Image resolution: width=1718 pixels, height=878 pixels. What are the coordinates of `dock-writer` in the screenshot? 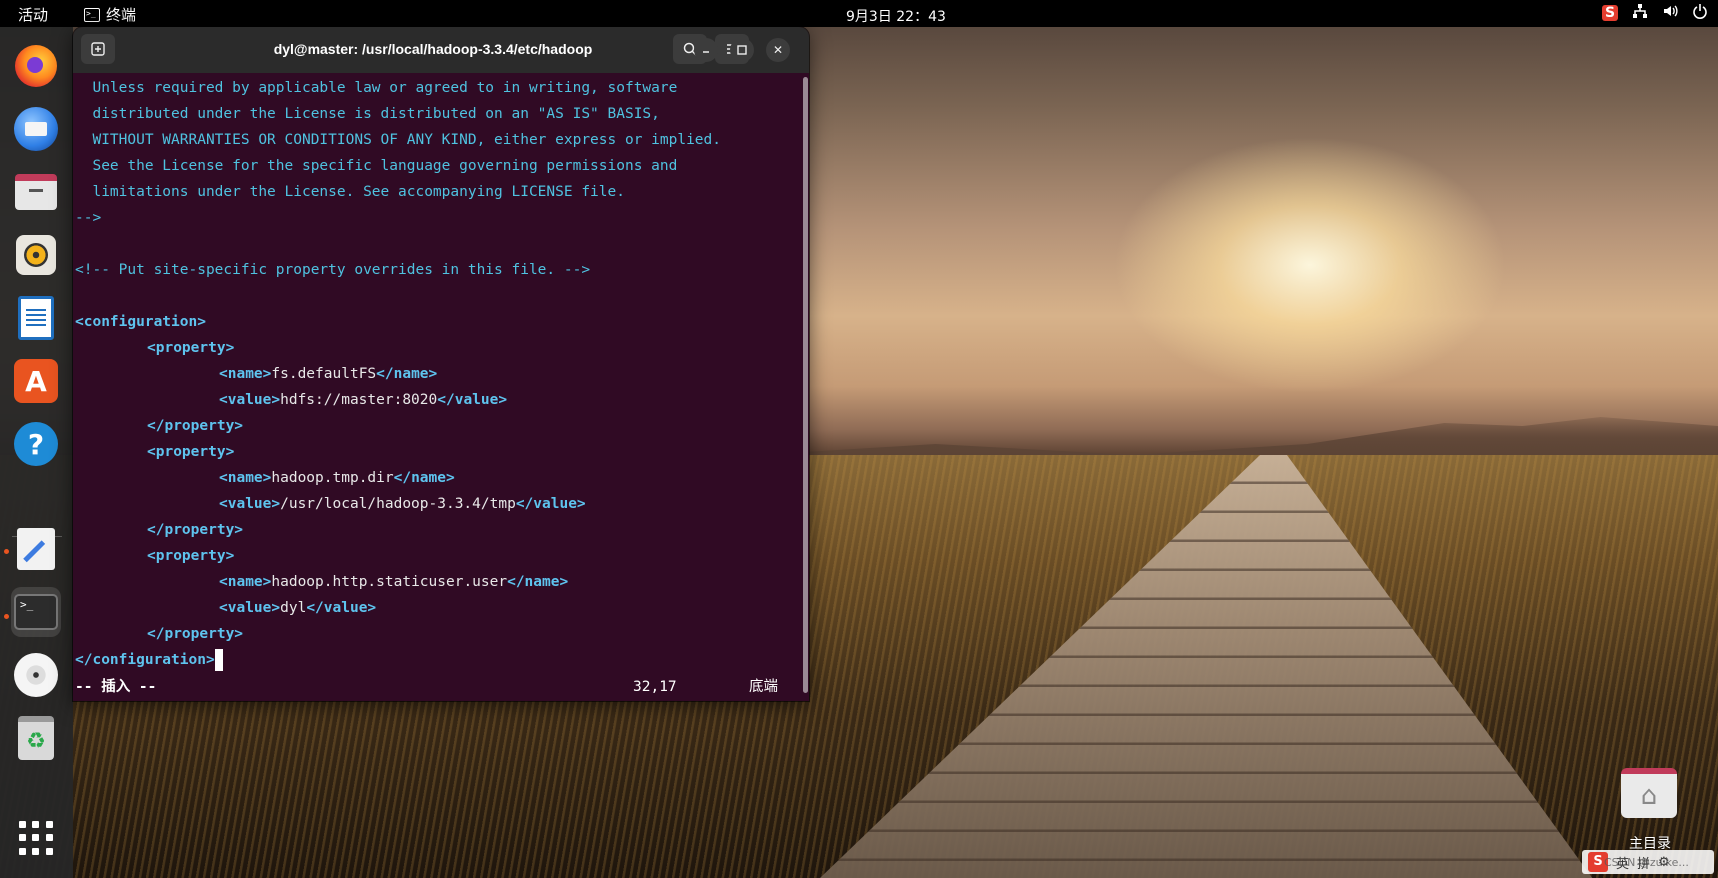 It's located at (36, 318).